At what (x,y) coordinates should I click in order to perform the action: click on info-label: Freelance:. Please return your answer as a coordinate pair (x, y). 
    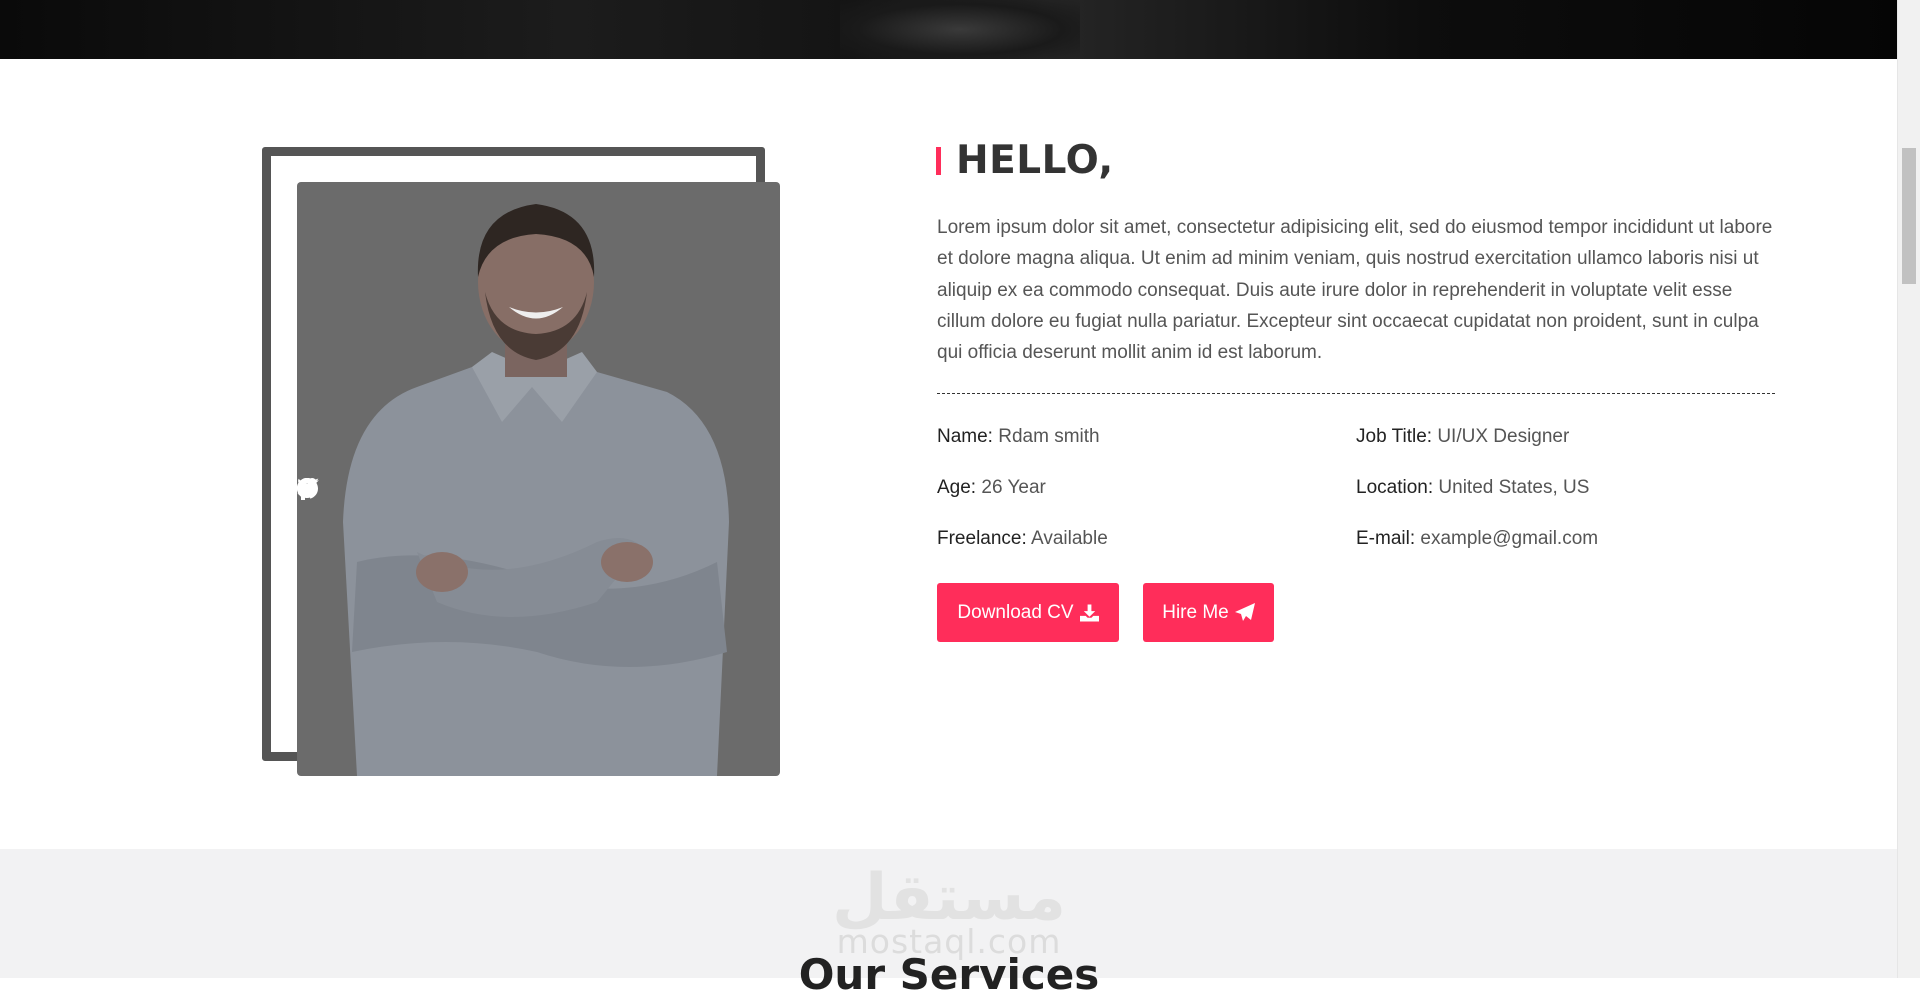
    Looking at the image, I should click on (982, 538).